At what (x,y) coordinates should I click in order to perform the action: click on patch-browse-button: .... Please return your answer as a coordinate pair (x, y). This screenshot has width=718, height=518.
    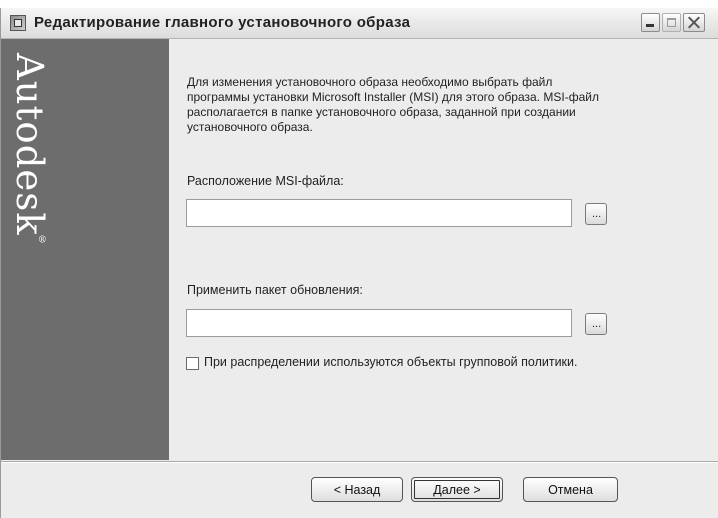
    Looking at the image, I should click on (596, 324).